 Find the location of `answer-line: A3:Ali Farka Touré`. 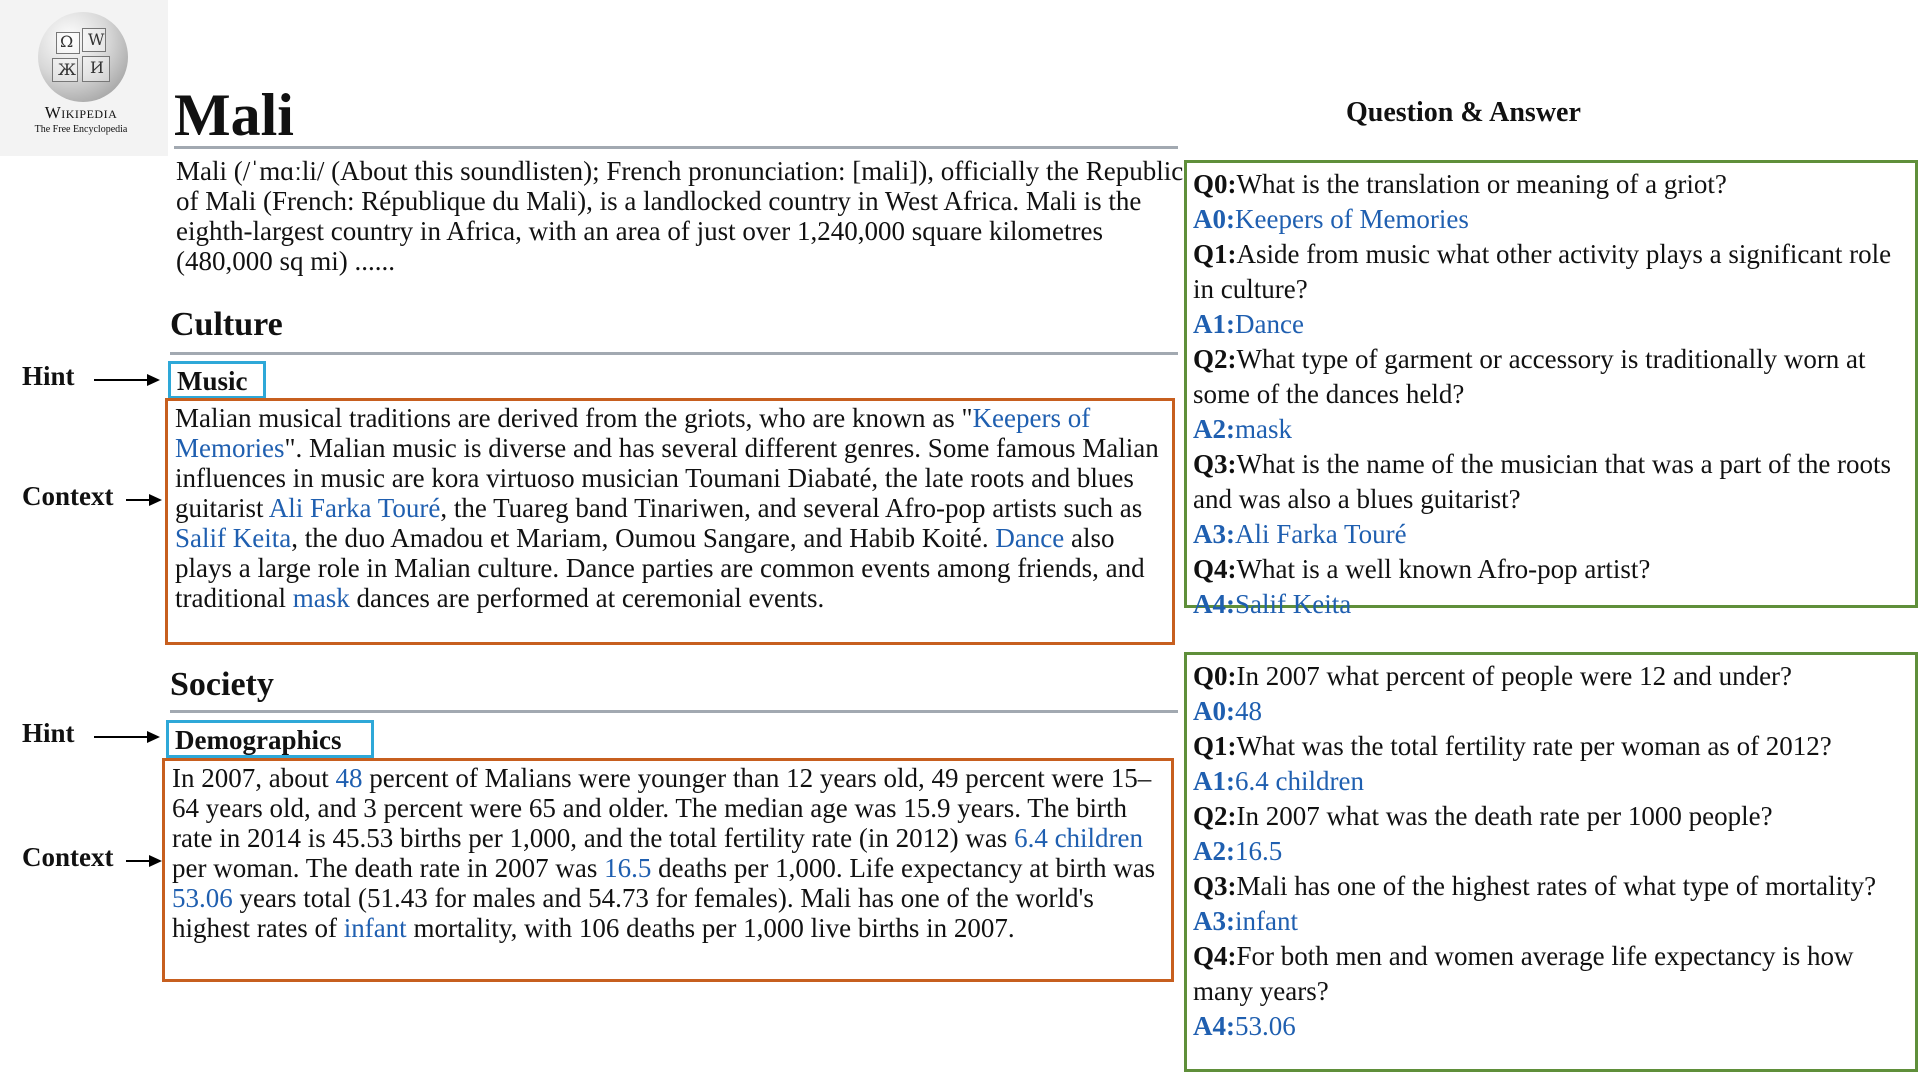

answer-line: A3:Ali Farka Touré is located at coordinates (1551, 534).